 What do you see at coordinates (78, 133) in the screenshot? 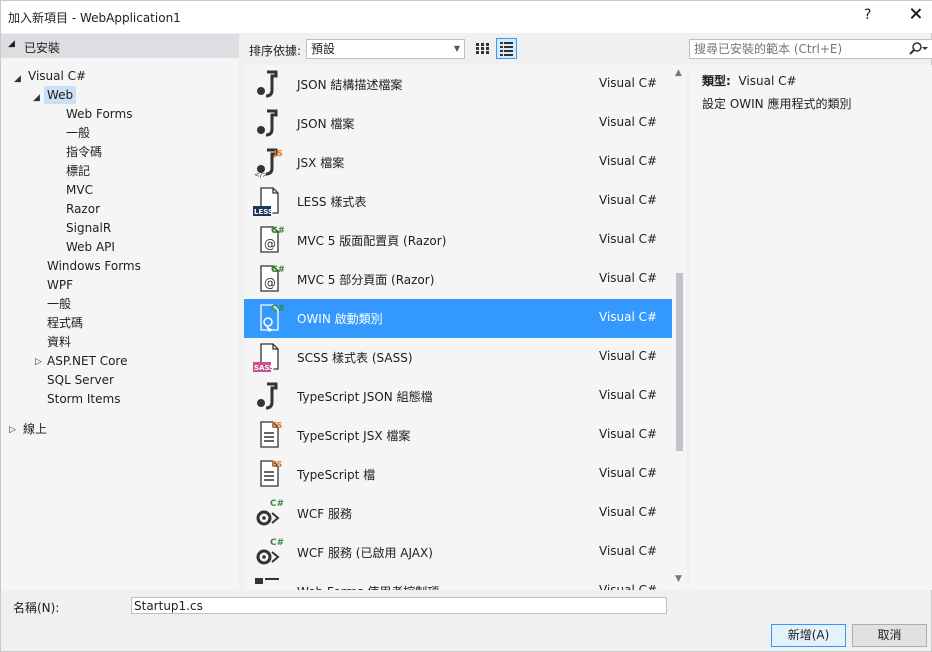
I see `tree-item-general: 一般` at bounding box center [78, 133].